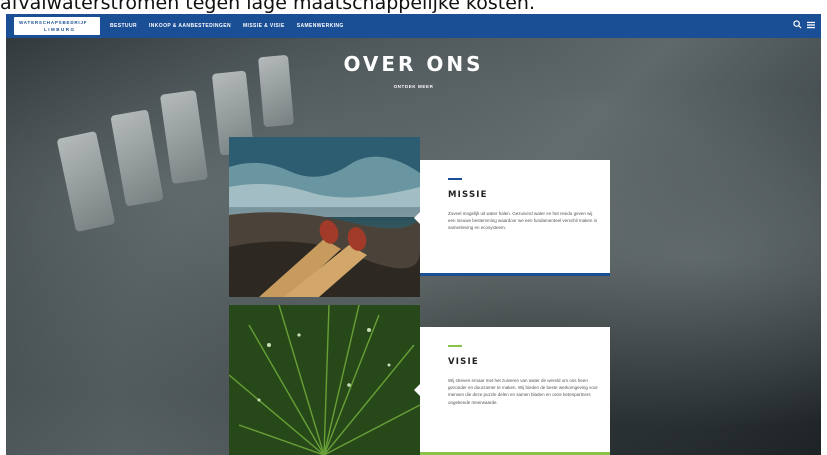  What do you see at coordinates (60, 29) in the screenshot?
I see `logo-line2: LIMBURG` at bounding box center [60, 29].